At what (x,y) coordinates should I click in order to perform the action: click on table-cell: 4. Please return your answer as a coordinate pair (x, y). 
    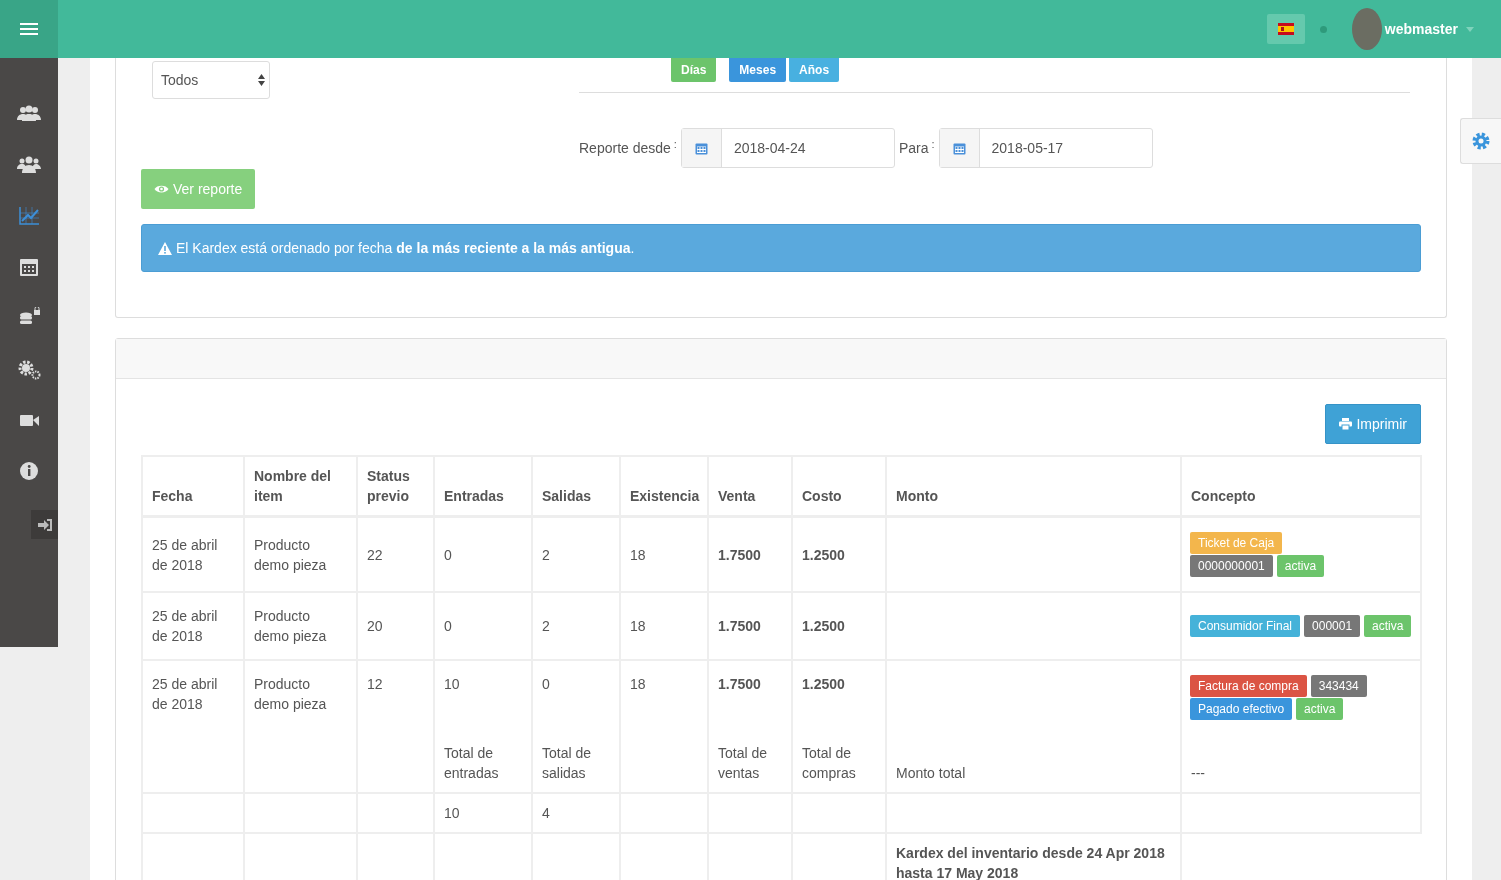
    Looking at the image, I should click on (576, 813).